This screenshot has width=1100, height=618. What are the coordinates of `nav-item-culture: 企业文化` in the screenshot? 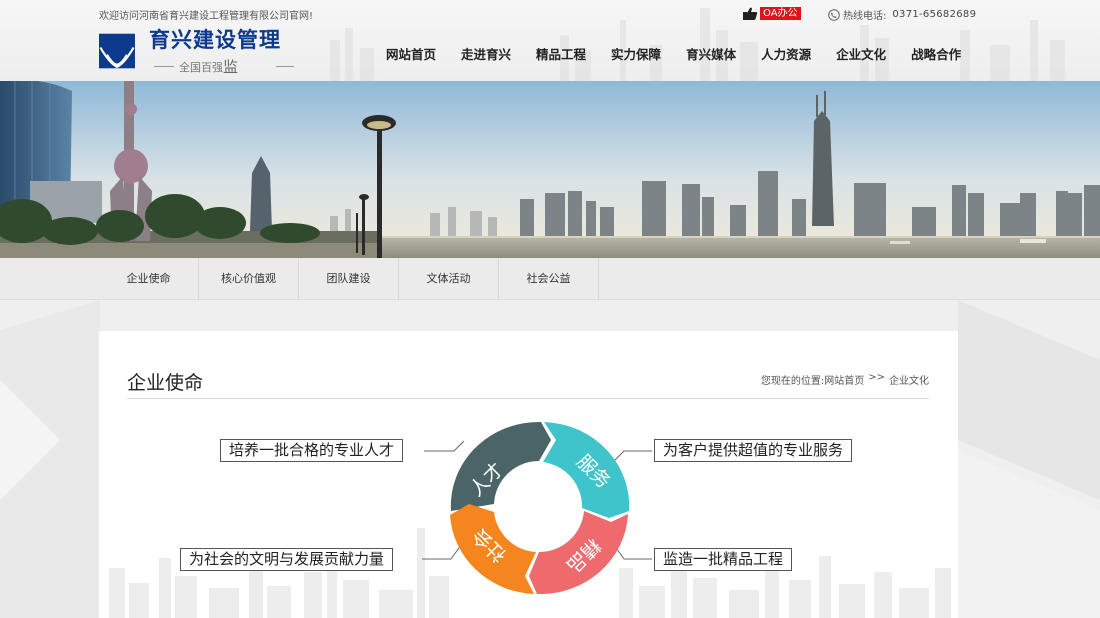 It's located at (861, 53).